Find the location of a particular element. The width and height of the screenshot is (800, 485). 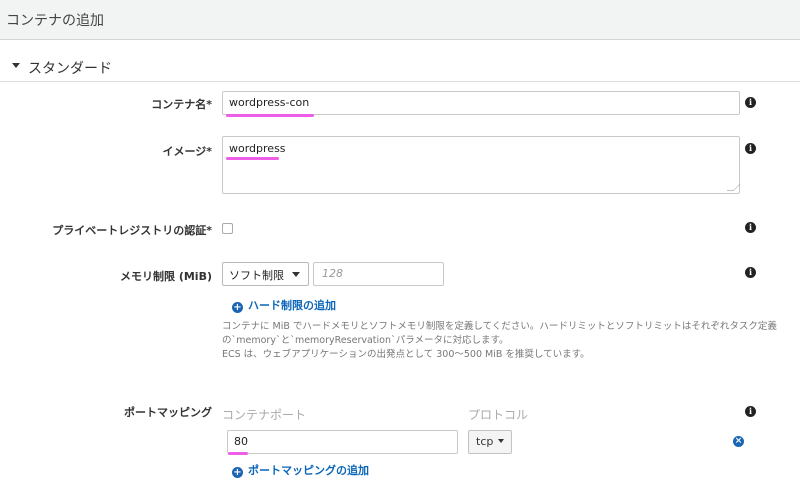

add-port-mapping-label: ポートマッピングの追加 is located at coordinates (308, 470).